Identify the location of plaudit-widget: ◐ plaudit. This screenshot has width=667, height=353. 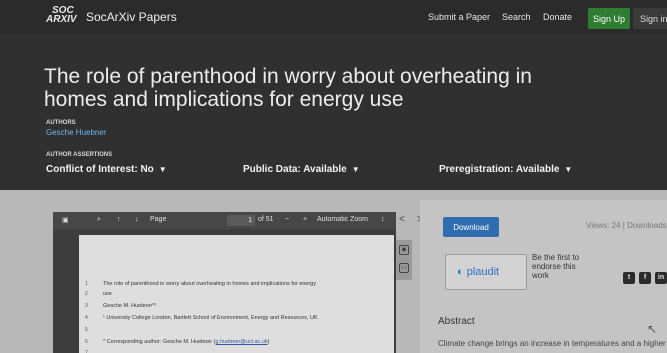
(486, 272).